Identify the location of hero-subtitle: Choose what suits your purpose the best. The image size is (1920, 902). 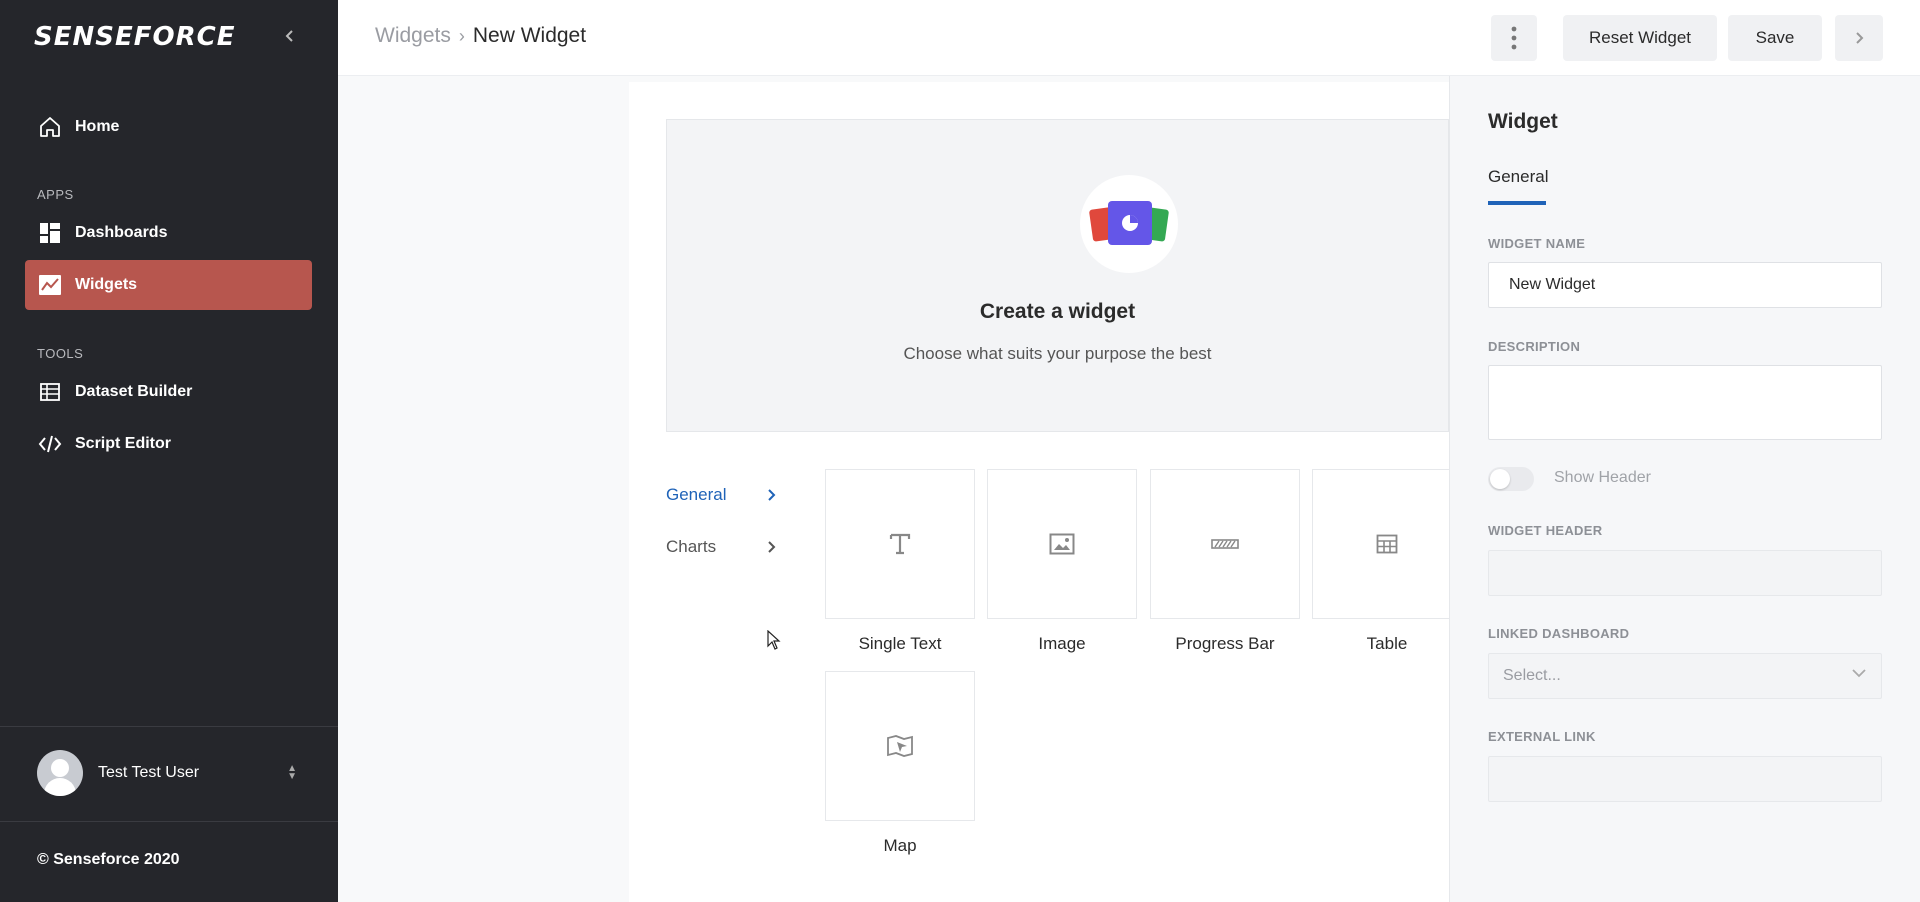
(1057, 353).